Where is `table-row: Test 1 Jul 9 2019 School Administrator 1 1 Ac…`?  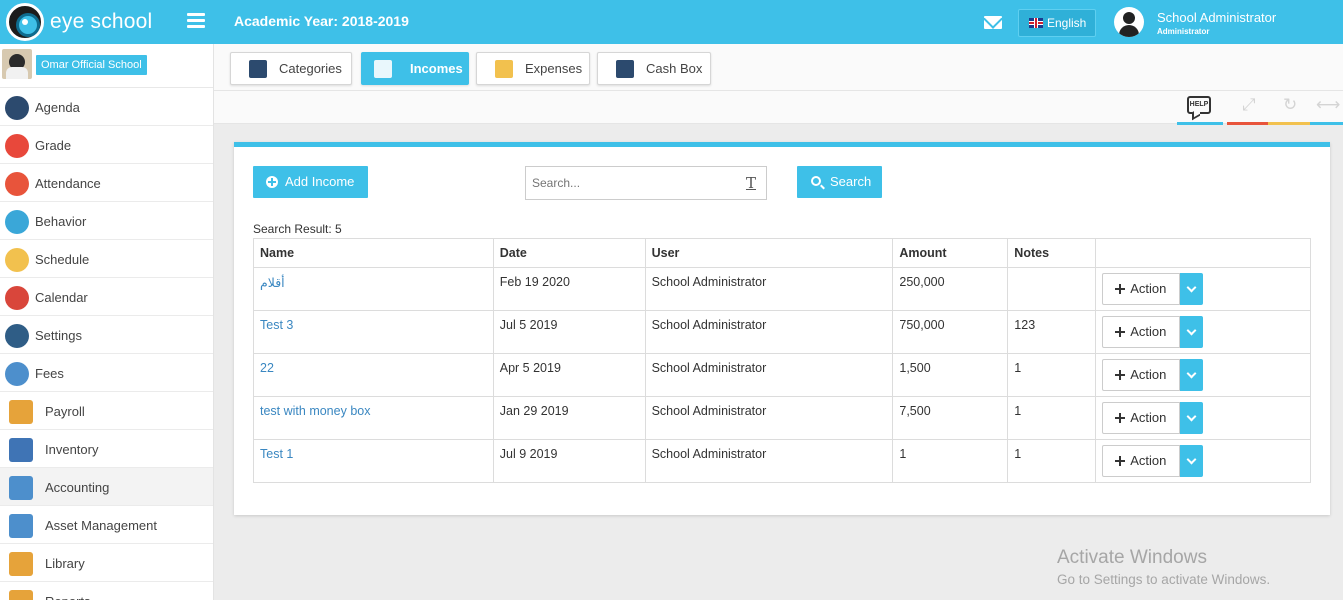
table-row: Test 1 Jul 9 2019 School Administrator 1 1 Ac… is located at coordinates (782, 461).